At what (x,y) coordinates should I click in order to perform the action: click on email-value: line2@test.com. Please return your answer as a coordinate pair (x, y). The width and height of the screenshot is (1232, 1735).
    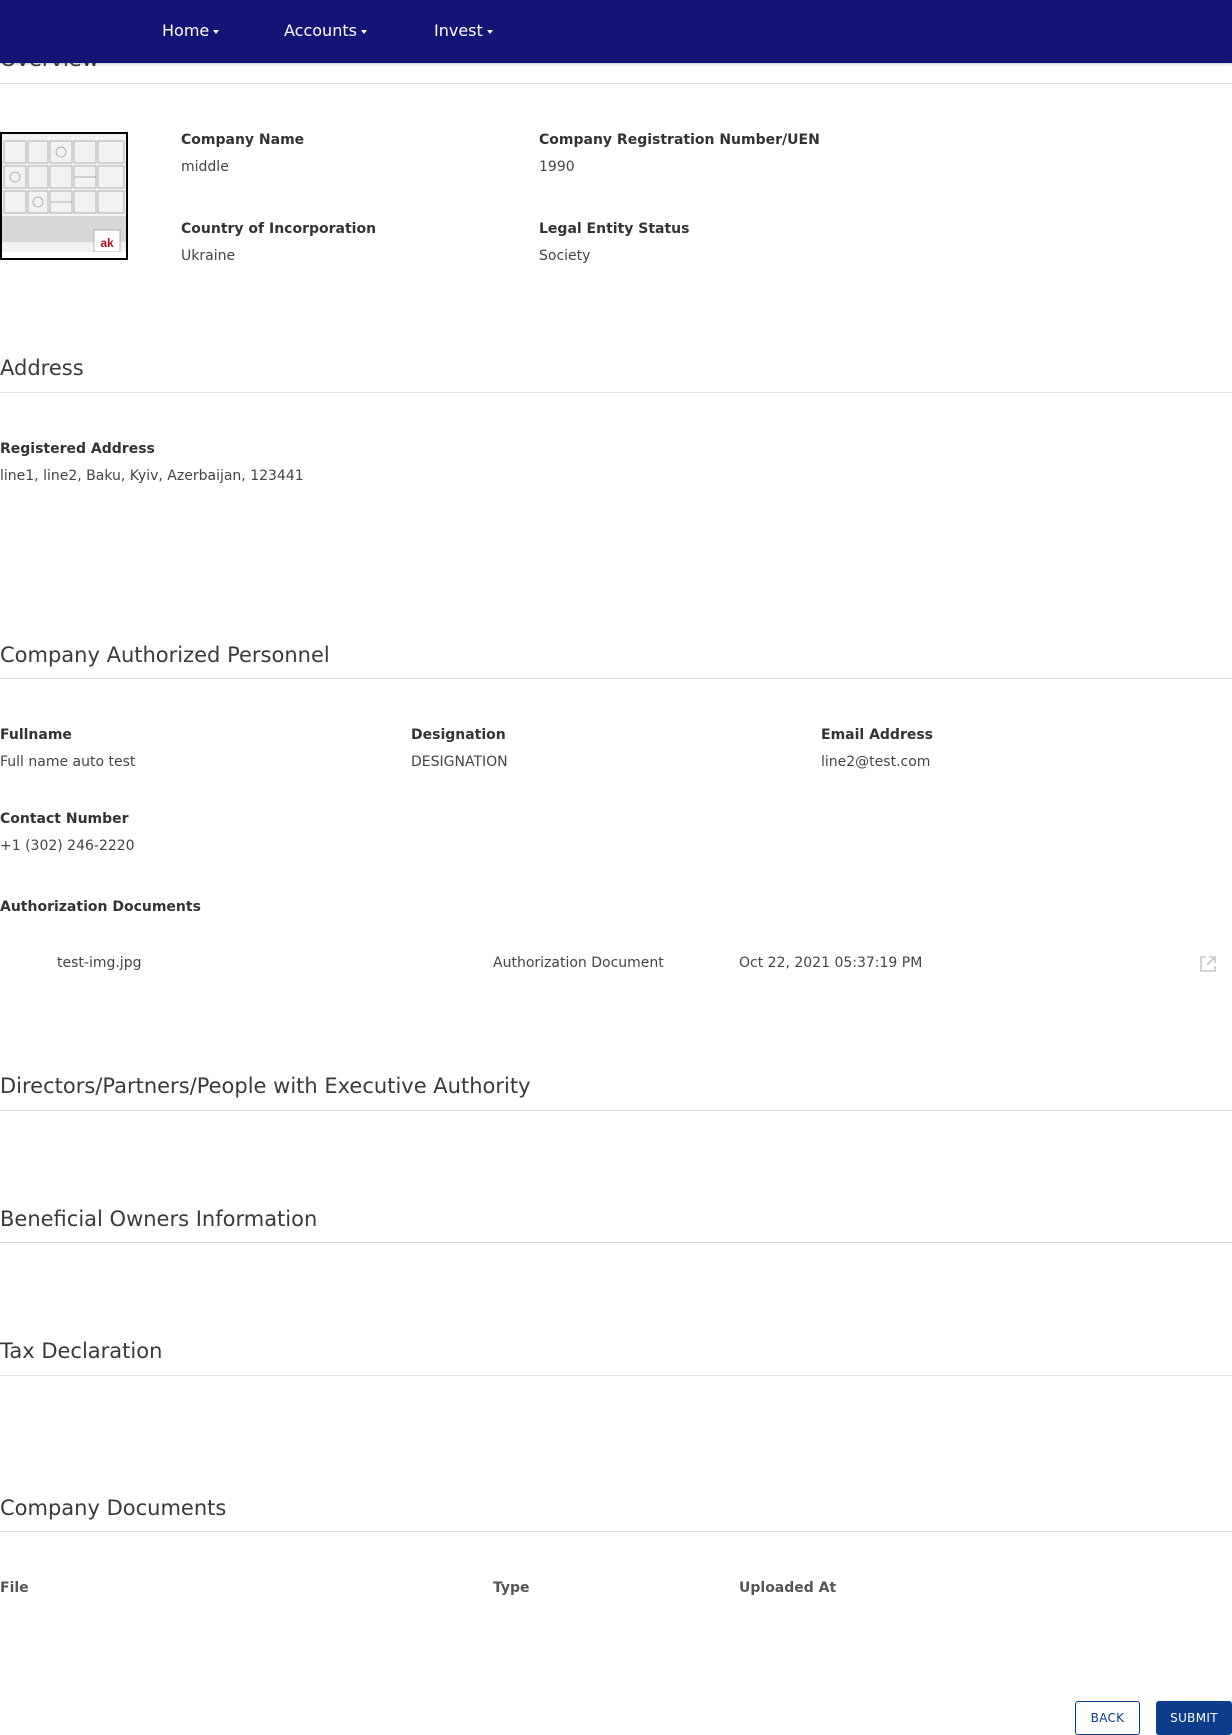
    Looking at the image, I should click on (876, 762).